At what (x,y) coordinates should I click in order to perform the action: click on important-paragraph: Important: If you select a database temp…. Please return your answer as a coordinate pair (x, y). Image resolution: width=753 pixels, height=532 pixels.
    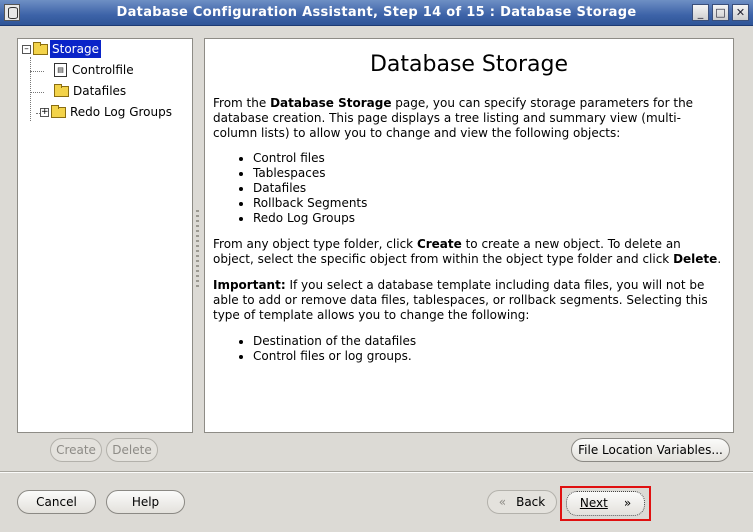
    Looking at the image, I should click on (460, 300).